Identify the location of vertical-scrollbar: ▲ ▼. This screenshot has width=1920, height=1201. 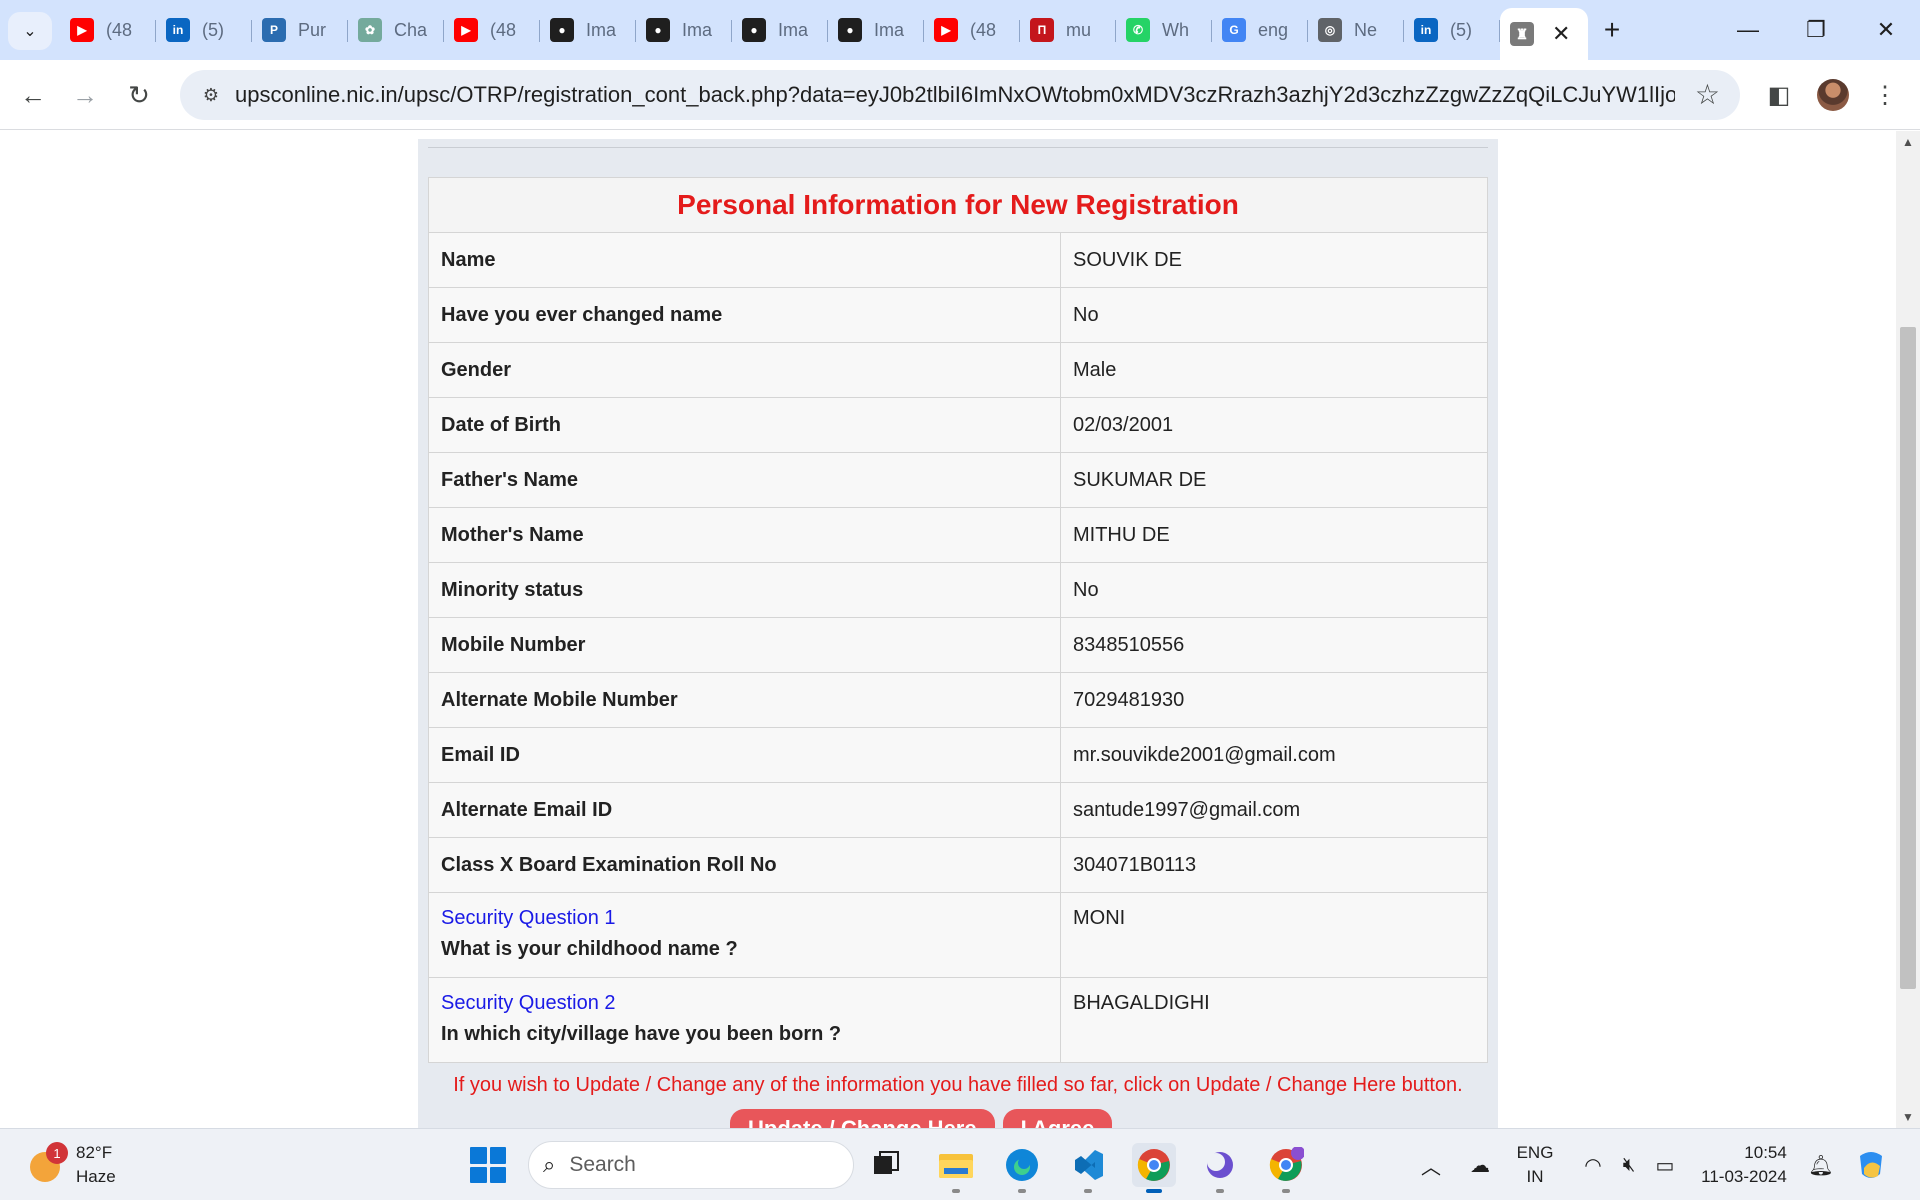
(1908, 629).